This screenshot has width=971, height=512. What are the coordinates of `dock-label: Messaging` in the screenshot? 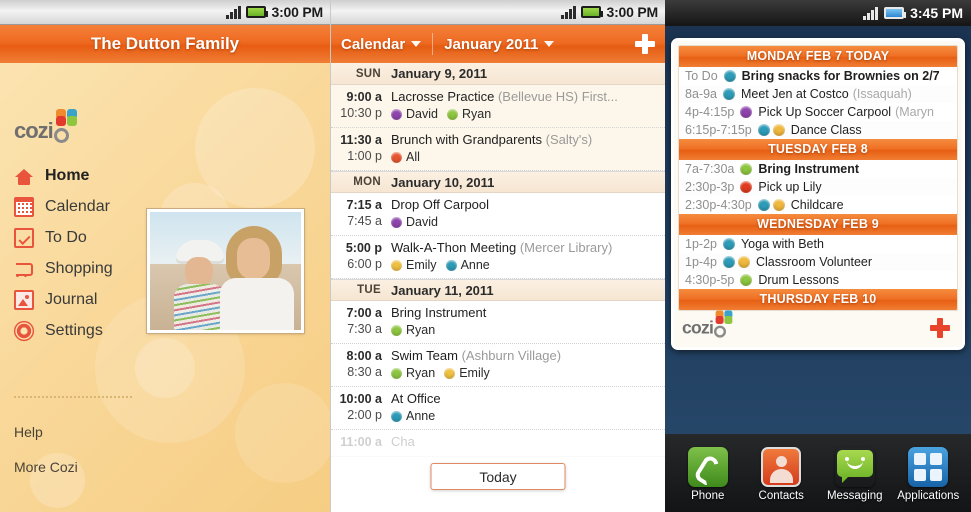 It's located at (854, 495).